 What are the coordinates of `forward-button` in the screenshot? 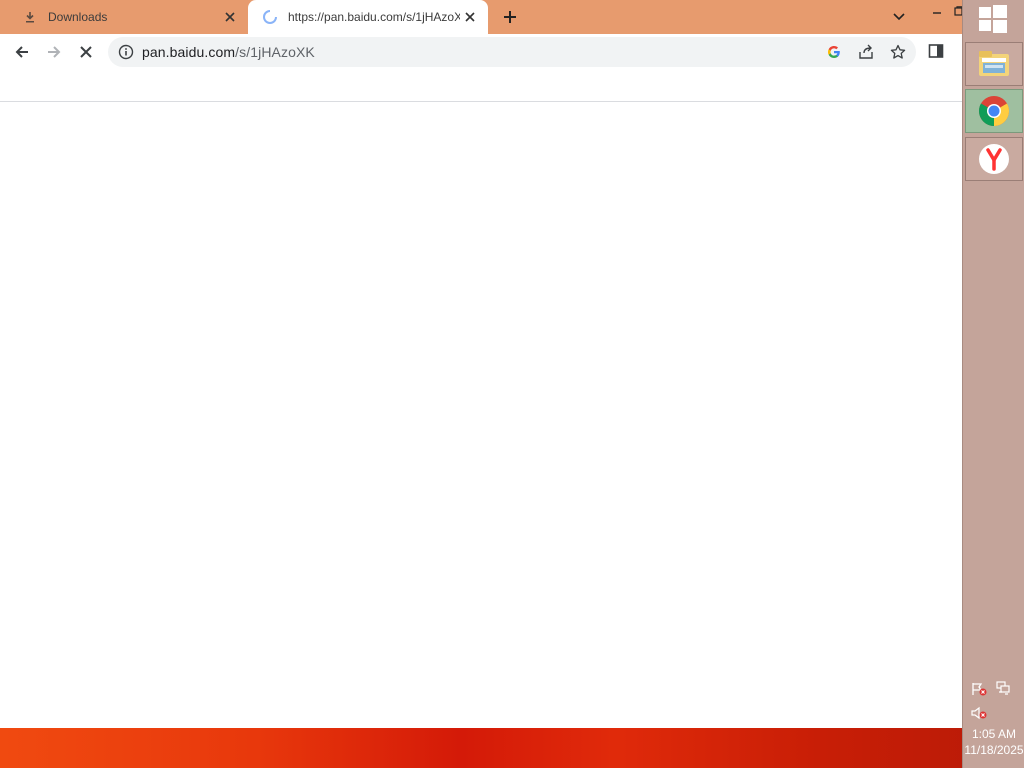 It's located at (54, 52).